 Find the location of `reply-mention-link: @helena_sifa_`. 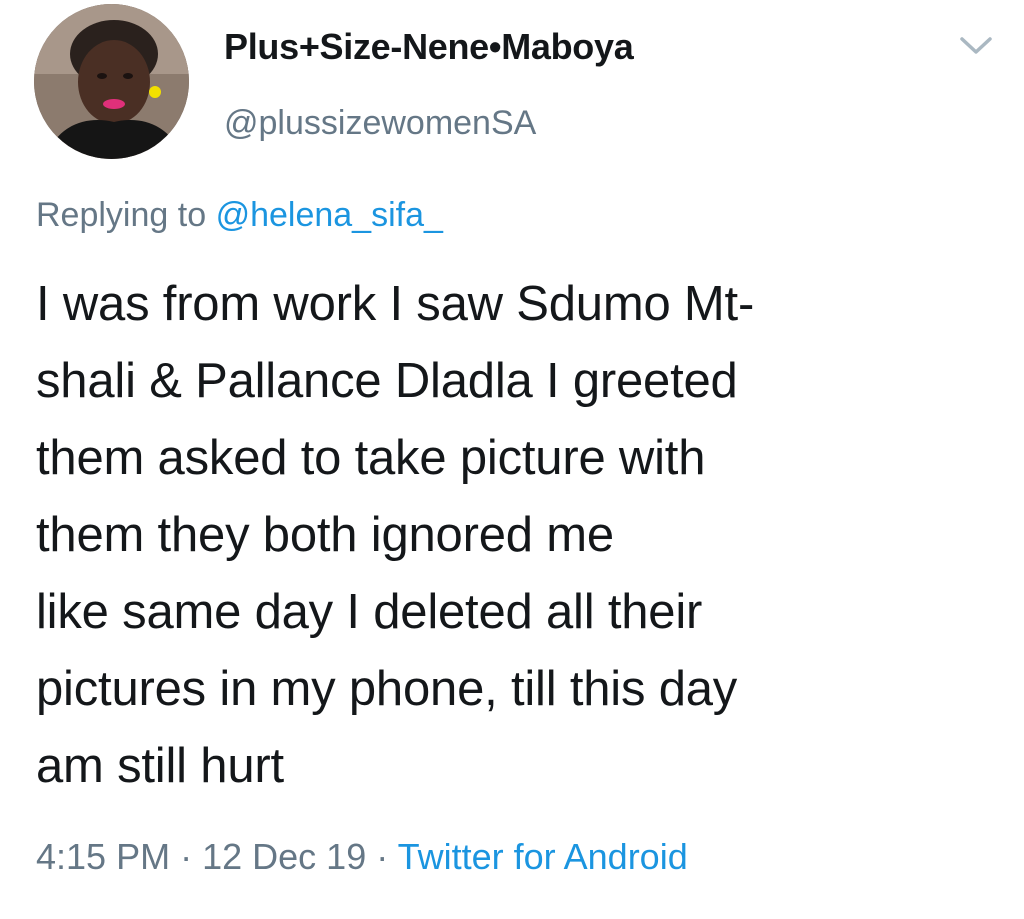

reply-mention-link: @helena_sifa_ is located at coordinates (329, 215).